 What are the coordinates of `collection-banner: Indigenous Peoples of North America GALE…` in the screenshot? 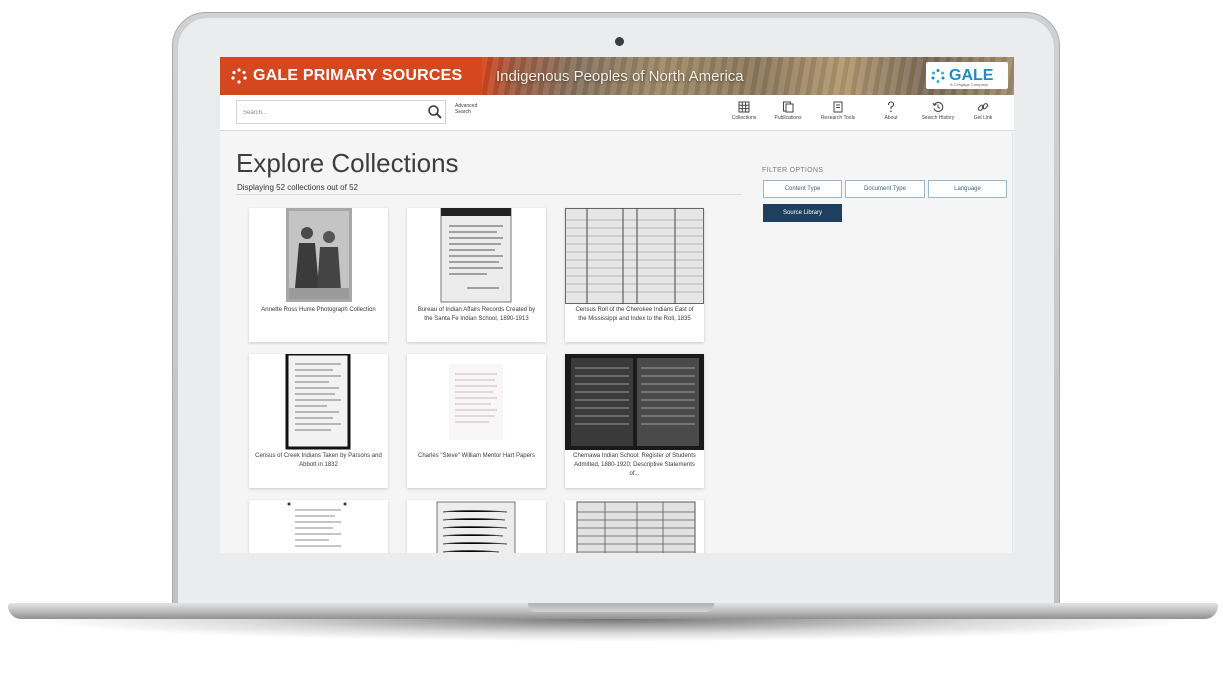 It's located at (748, 76).